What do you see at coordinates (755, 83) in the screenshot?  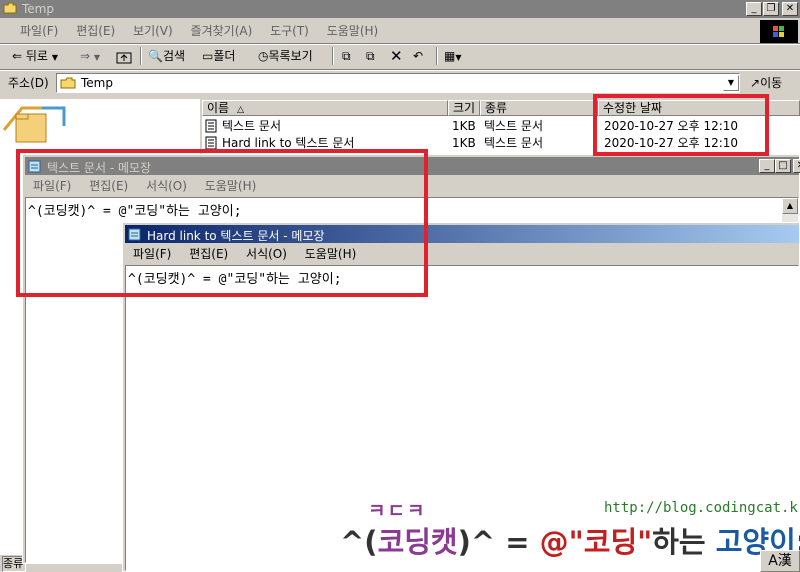 I see `go-arrow-icon: ↗` at bounding box center [755, 83].